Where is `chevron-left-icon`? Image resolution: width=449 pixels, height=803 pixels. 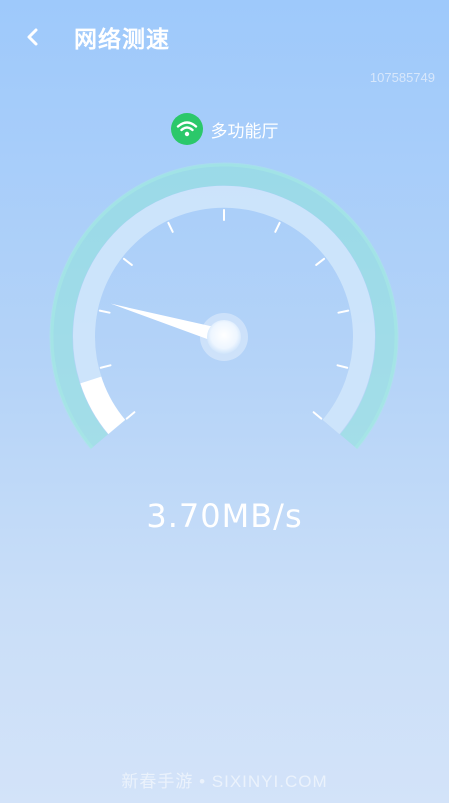
chevron-left-icon is located at coordinates (32, 37).